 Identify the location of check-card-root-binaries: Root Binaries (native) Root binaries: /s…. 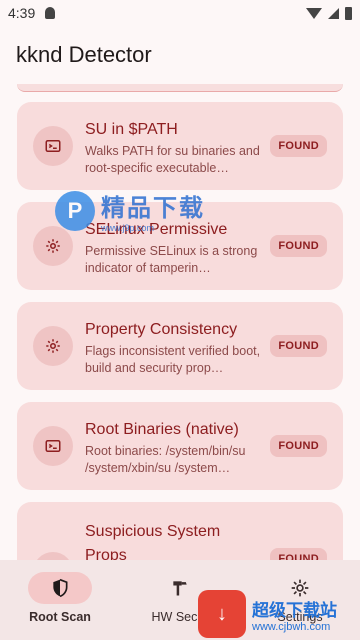
(180, 446).